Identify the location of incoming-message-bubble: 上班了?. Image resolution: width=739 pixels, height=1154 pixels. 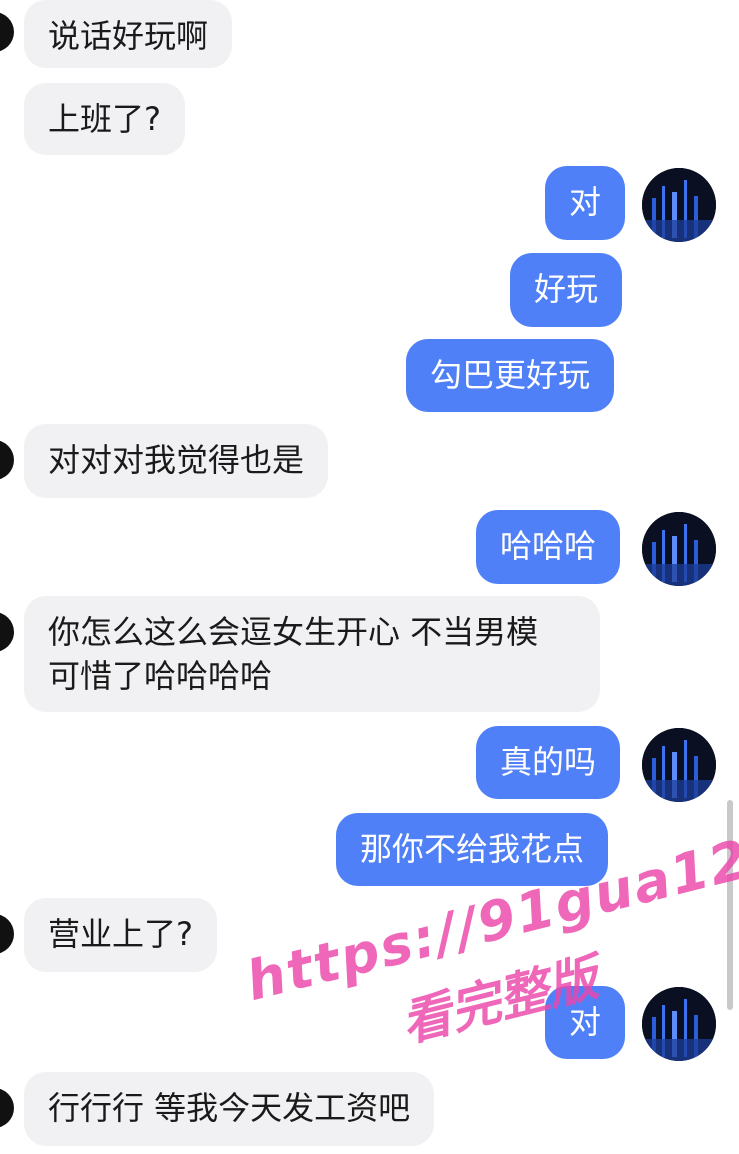
(104, 119).